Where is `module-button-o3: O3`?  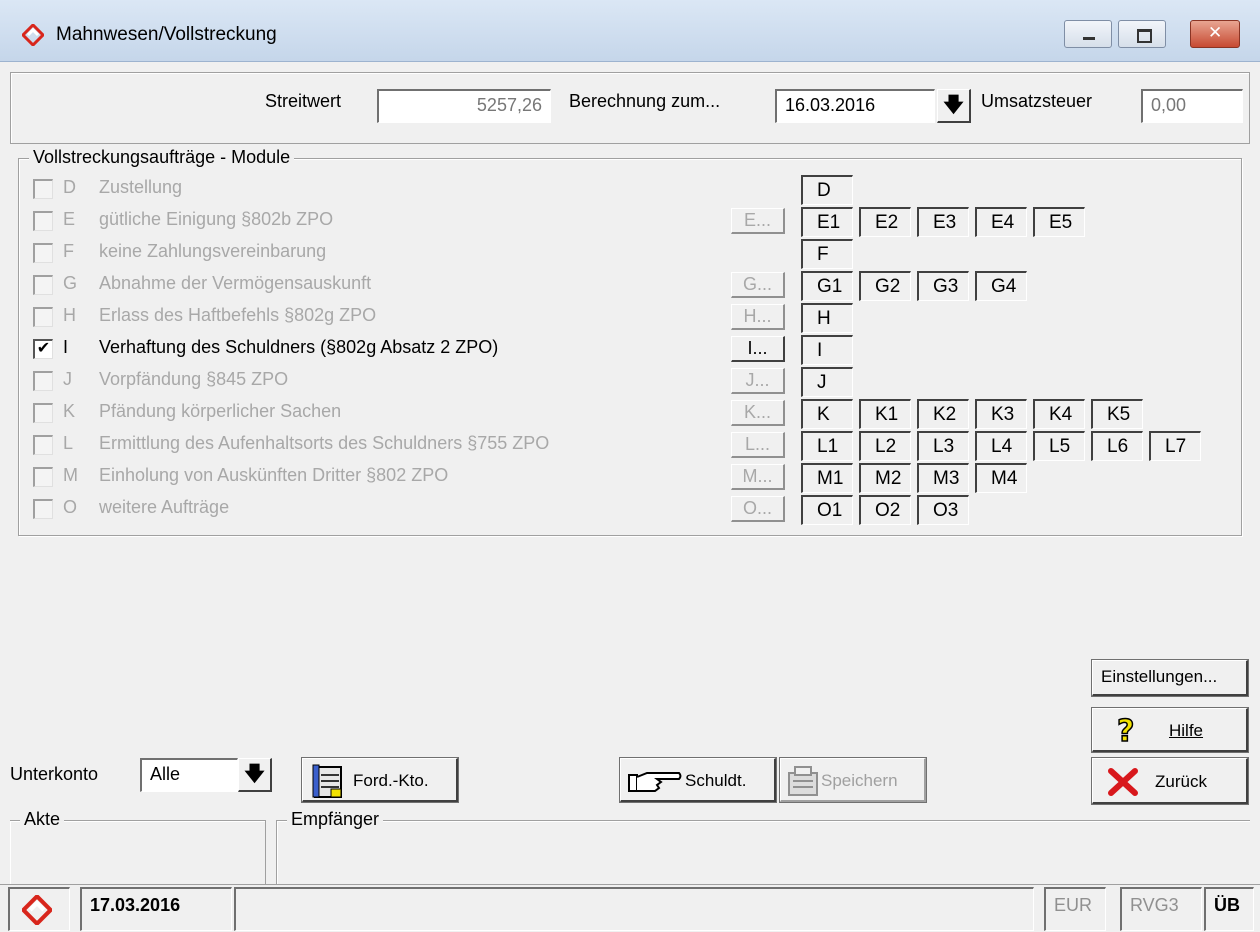
module-button-o3: O3 is located at coordinates (943, 510).